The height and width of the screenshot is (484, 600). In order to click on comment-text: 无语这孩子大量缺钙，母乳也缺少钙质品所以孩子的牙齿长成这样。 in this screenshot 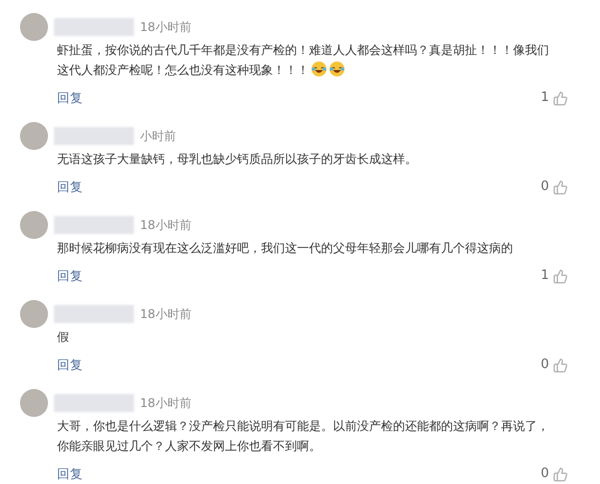, I will do `click(237, 159)`.